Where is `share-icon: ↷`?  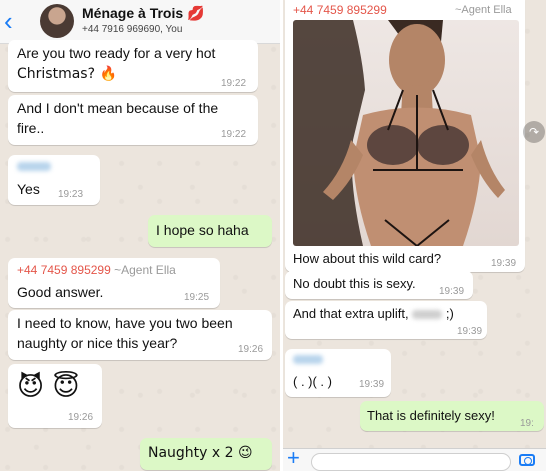
share-icon: ↷ is located at coordinates (534, 132).